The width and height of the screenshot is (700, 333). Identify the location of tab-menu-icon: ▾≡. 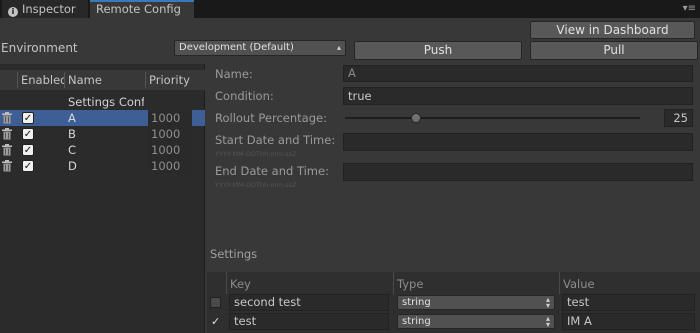
(689, 8).